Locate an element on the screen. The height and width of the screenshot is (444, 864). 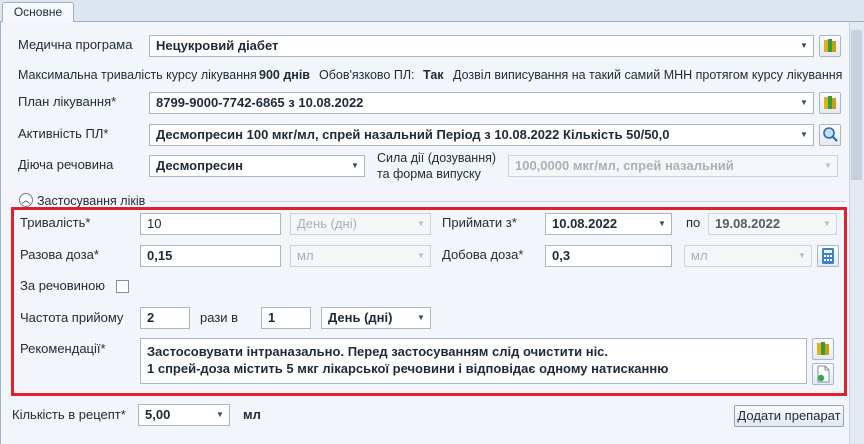
duration-input: 10 is located at coordinates (210, 224).